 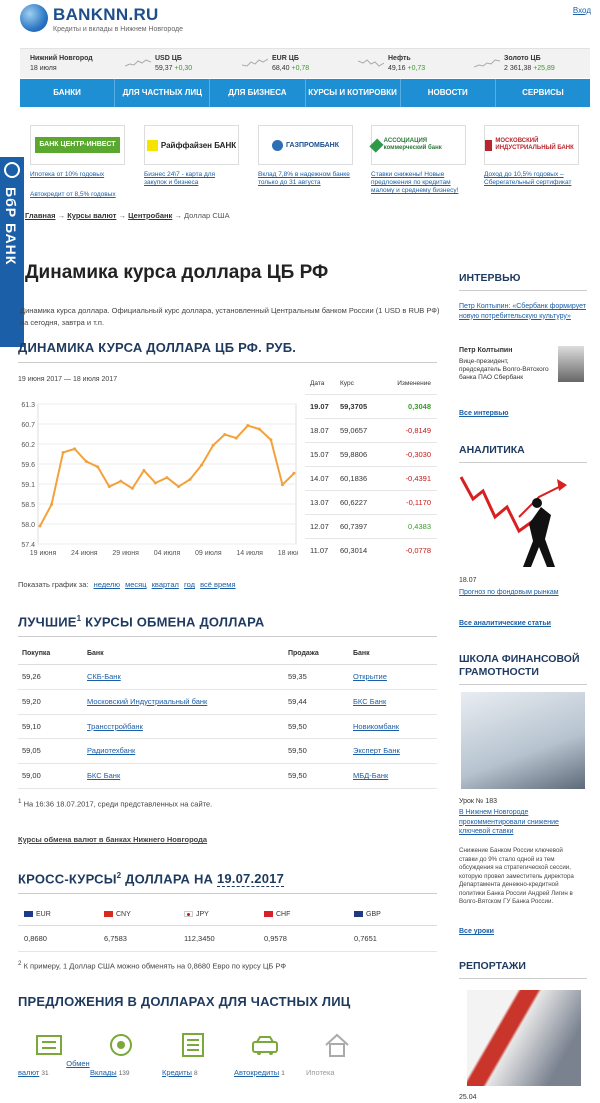 What do you see at coordinates (77, 195) in the screenshot?
I see `ad-link: Автокредит от 8,5% годовых` at bounding box center [77, 195].